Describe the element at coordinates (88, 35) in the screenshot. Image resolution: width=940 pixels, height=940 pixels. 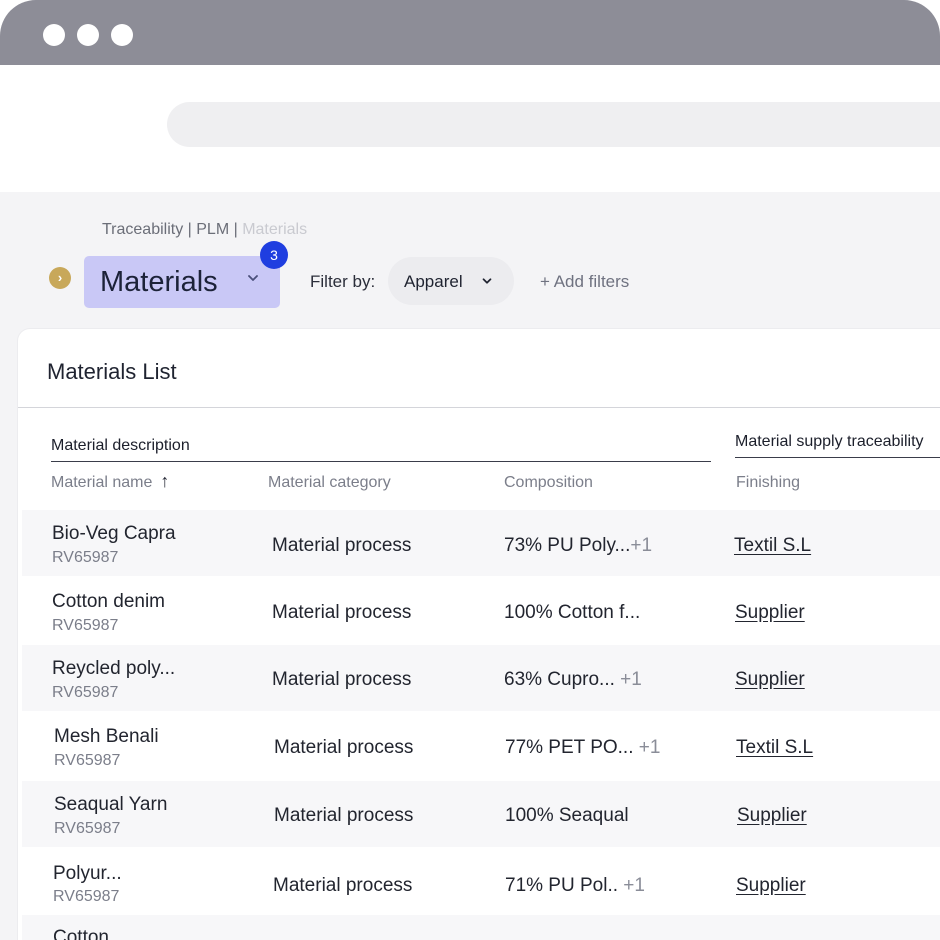
I see `window-minimize-dot` at that location.